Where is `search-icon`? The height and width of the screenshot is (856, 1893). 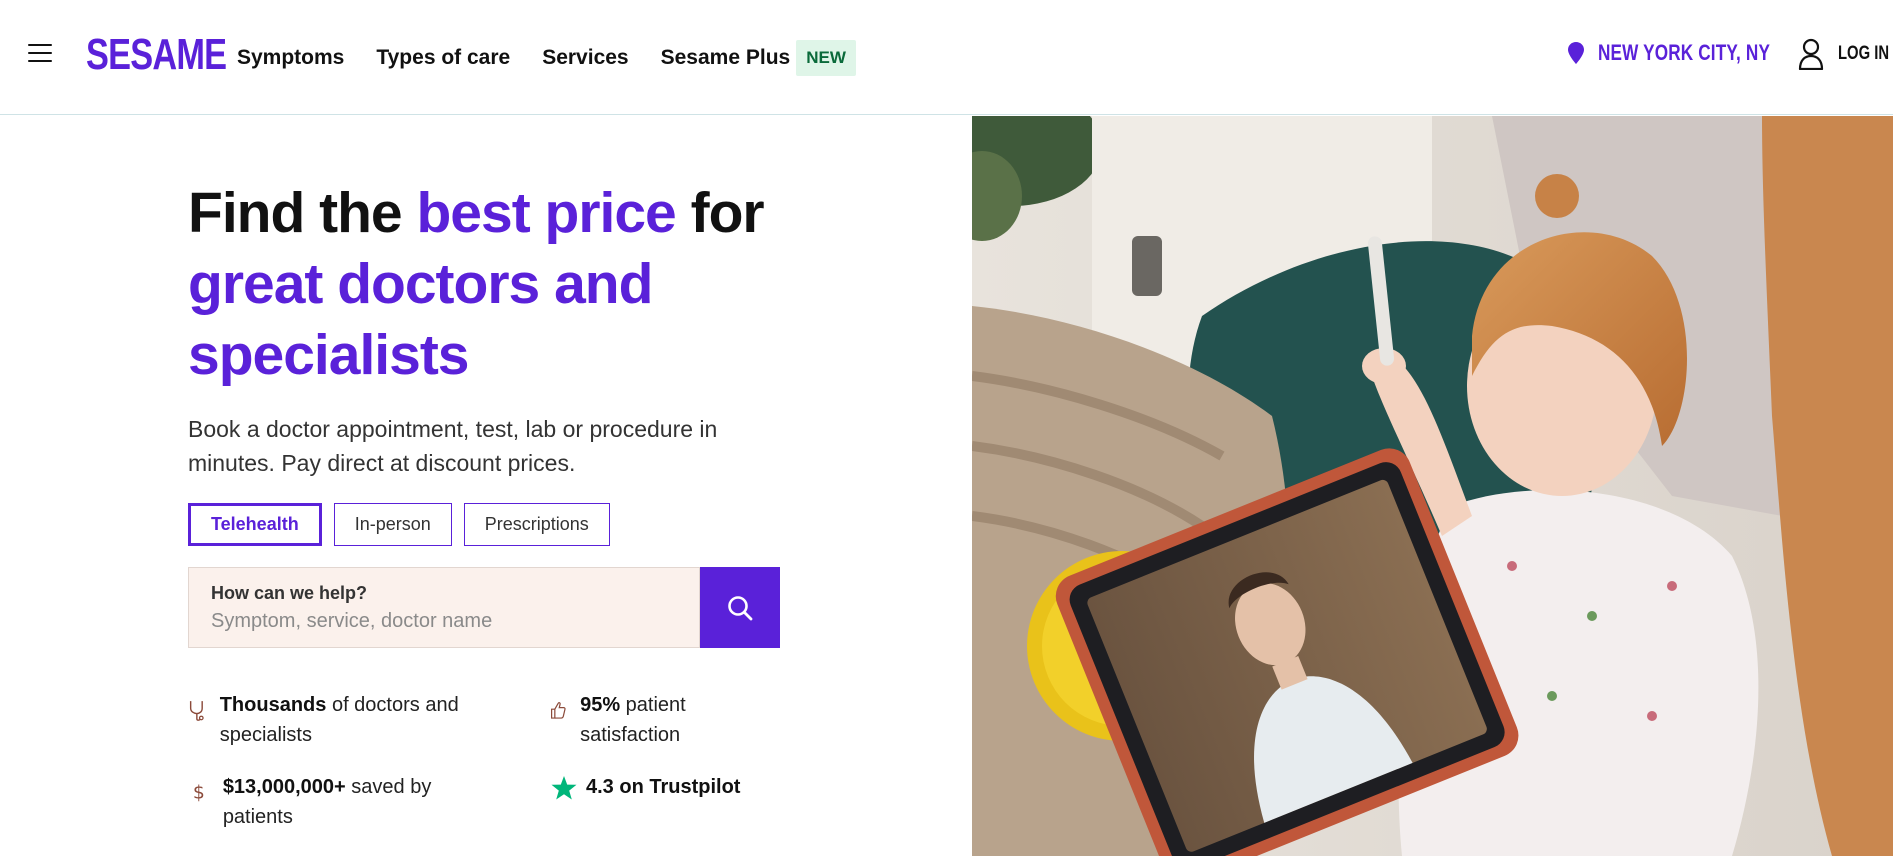 search-icon is located at coordinates (740, 607).